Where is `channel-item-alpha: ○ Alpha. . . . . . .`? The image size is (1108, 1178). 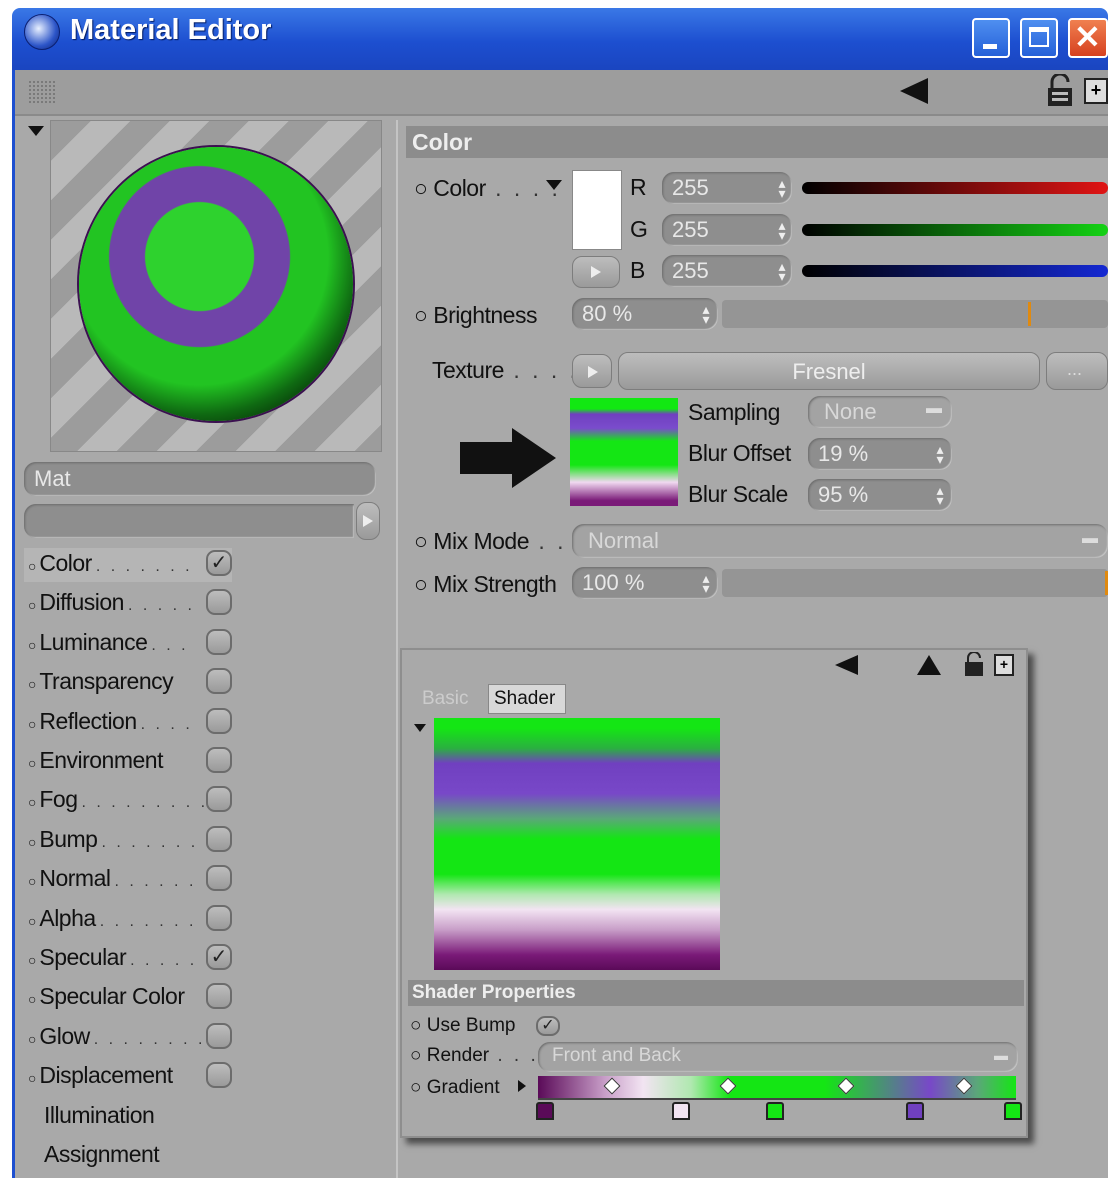
channel-item-alpha: ○ Alpha. . . . . . . is located at coordinates (134, 918).